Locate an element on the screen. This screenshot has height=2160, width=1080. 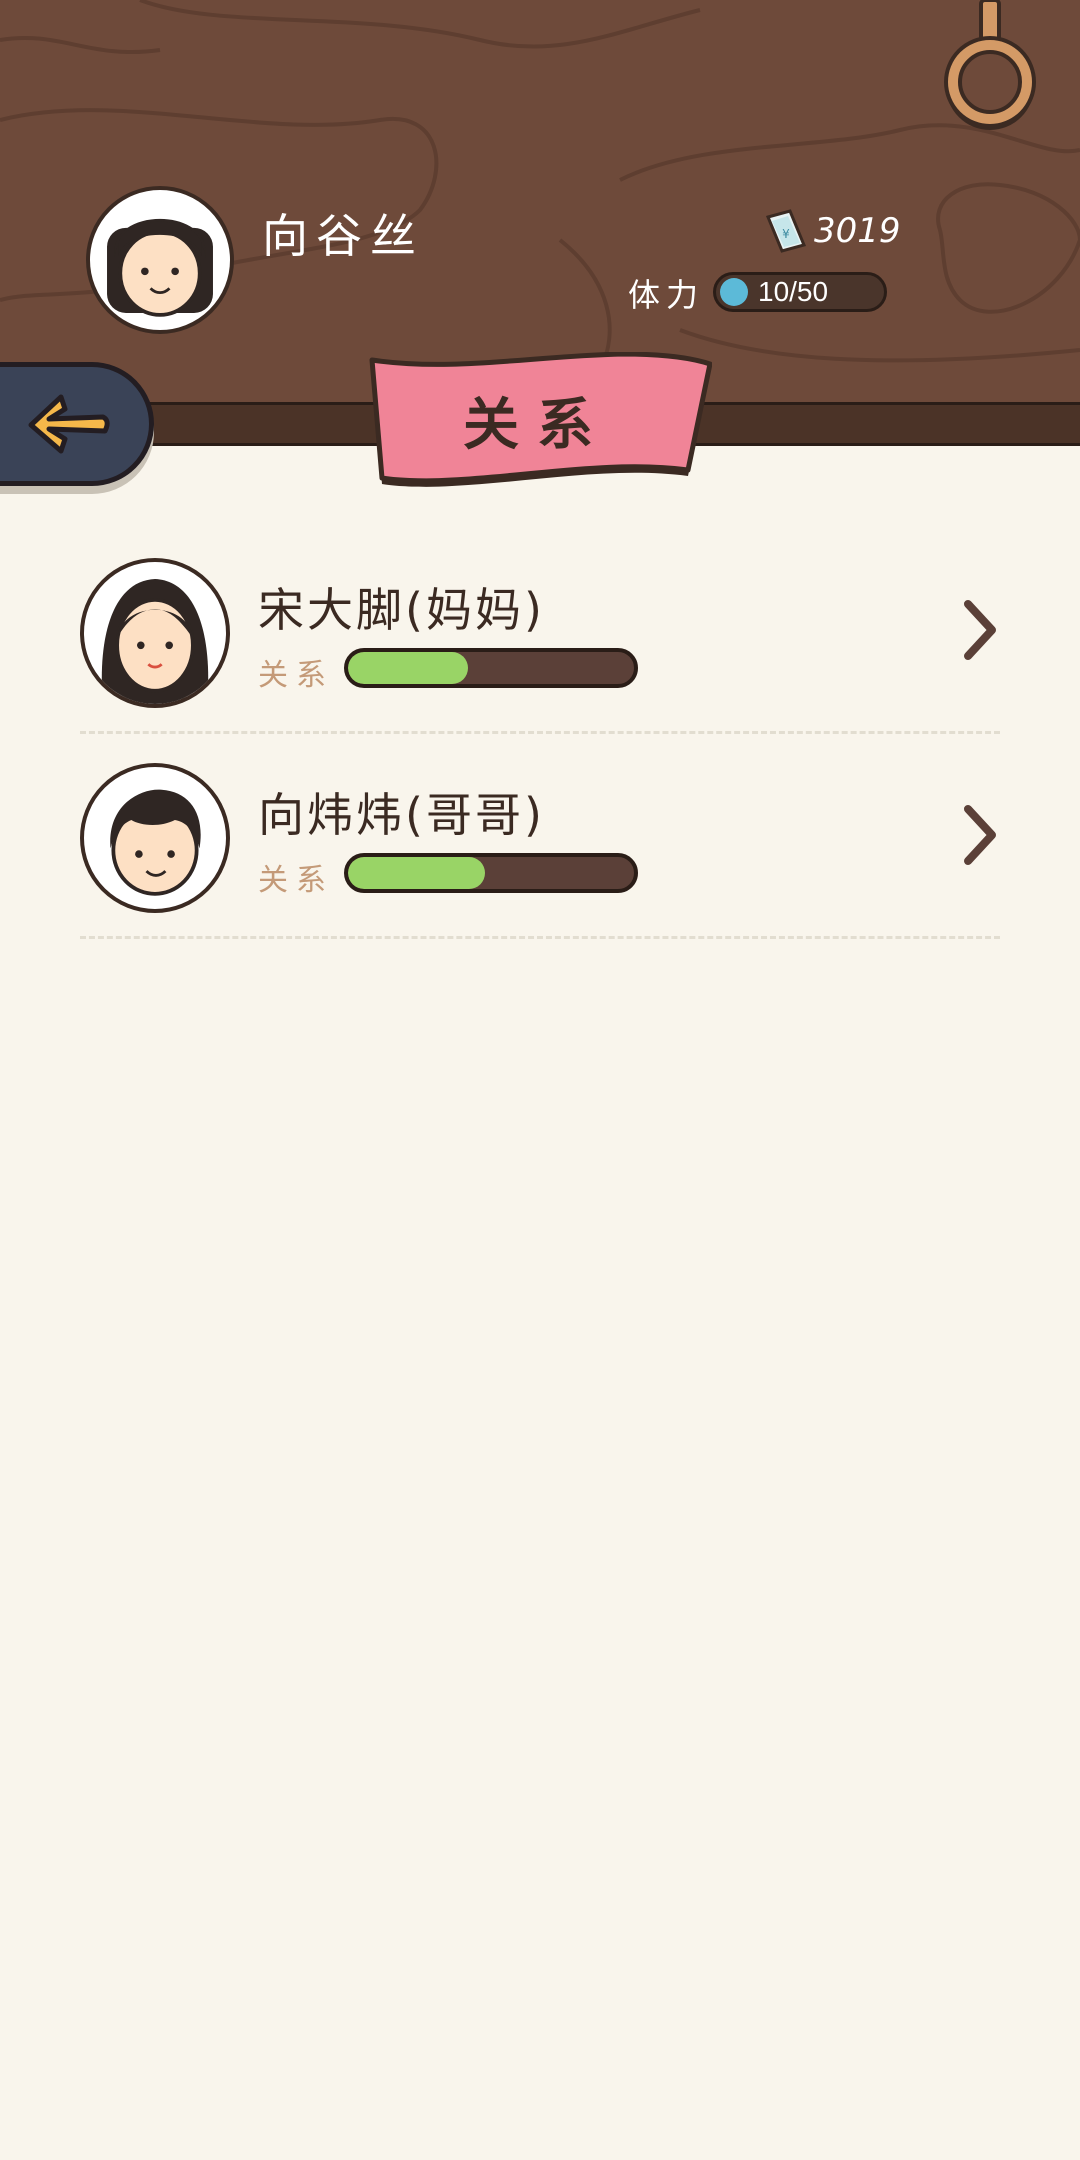
player-name: 向谷丝 is located at coordinates (343, 236).